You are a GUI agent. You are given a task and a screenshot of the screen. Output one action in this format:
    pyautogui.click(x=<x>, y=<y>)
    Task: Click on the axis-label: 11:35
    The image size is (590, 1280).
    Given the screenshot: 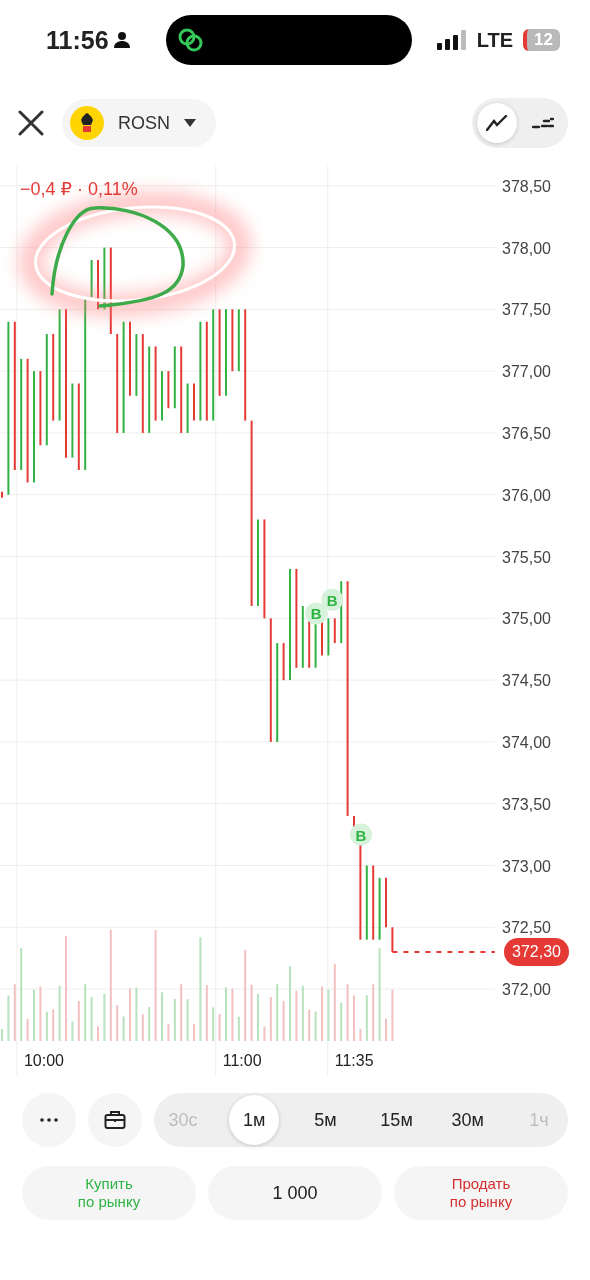 What is the action you would take?
    pyautogui.click(x=354, y=1060)
    